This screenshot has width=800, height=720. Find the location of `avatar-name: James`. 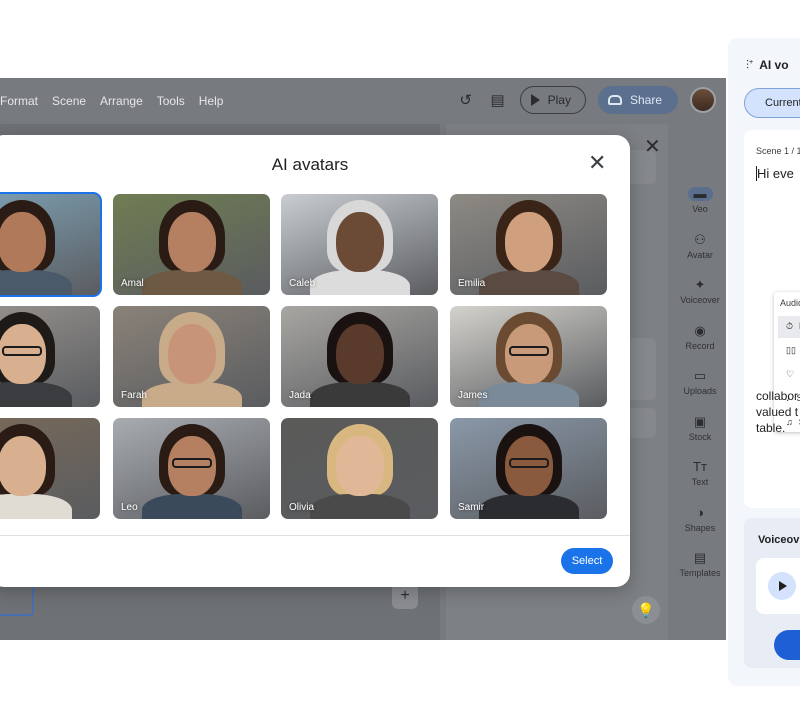

avatar-name: James is located at coordinates (473, 395).